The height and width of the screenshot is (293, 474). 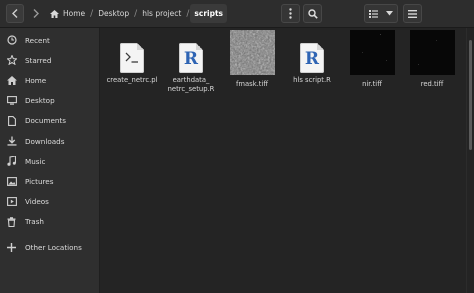 What do you see at coordinates (191, 84) in the screenshot?
I see `file-name: earthdata_ netrc_setup.R` at bounding box center [191, 84].